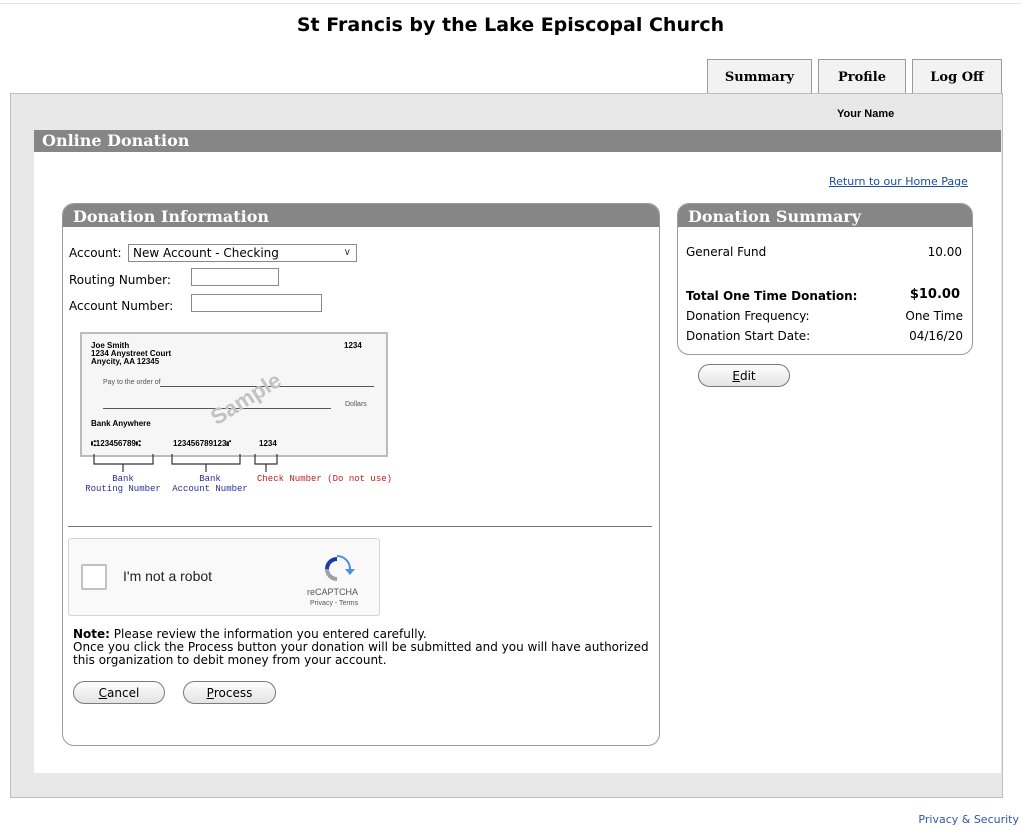  Describe the element at coordinates (125, 361) in the screenshot. I see `check-address-2: Anycity, AA 12345` at that location.